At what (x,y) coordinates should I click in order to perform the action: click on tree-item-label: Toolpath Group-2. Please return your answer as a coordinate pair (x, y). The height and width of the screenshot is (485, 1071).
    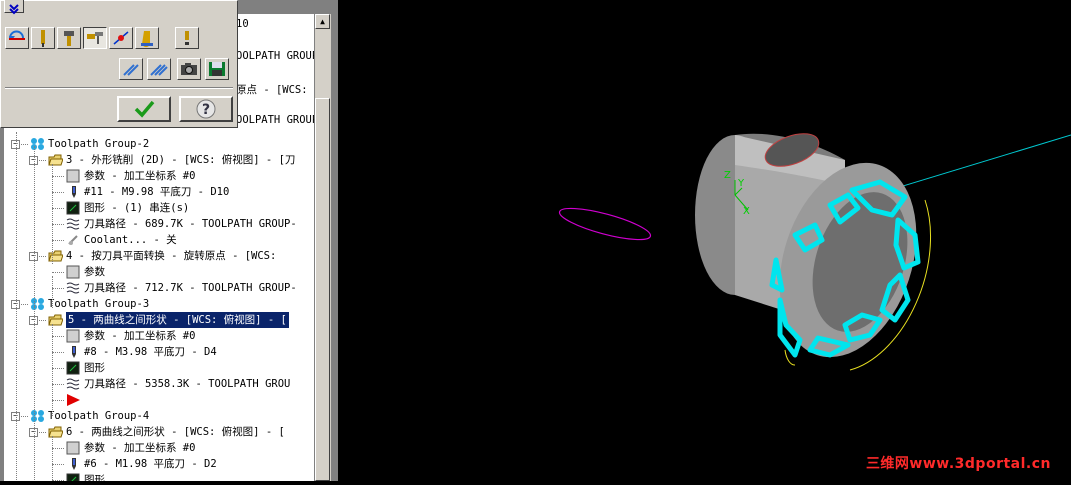
    Looking at the image, I should click on (99, 144).